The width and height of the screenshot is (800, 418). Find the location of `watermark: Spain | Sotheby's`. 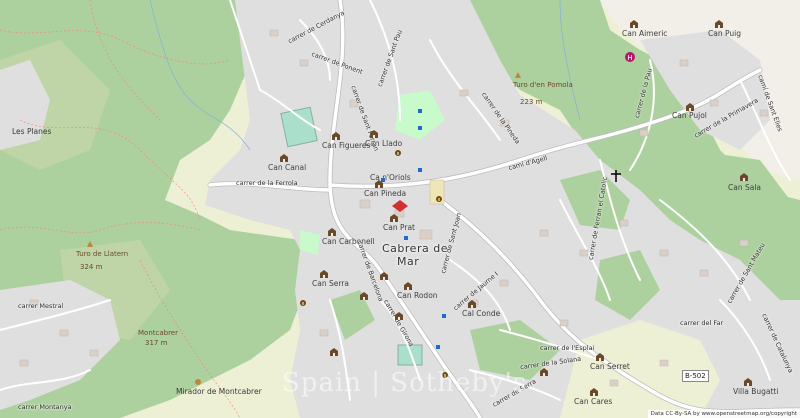

watermark: Spain | Sotheby's is located at coordinates (405, 383).